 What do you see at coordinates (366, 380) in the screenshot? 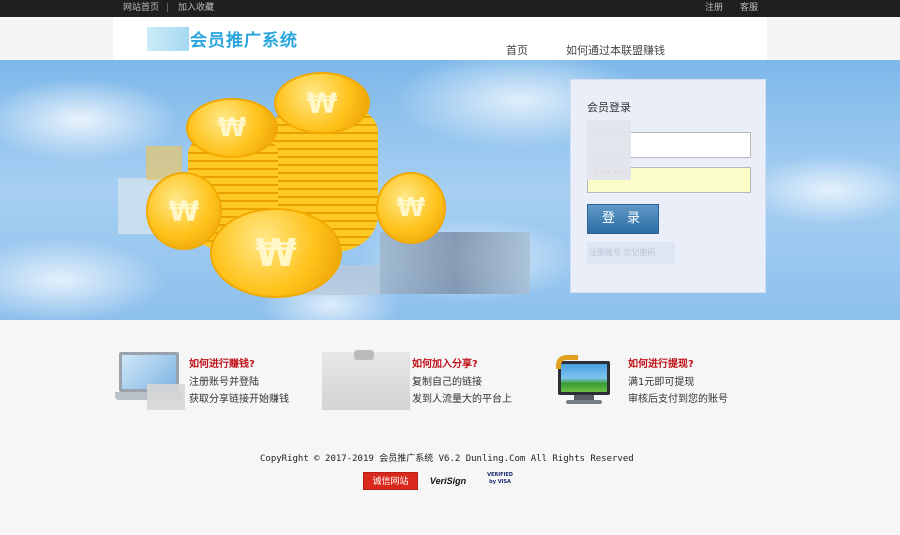
I see `clipboard-icon` at bounding box center [366, 380].